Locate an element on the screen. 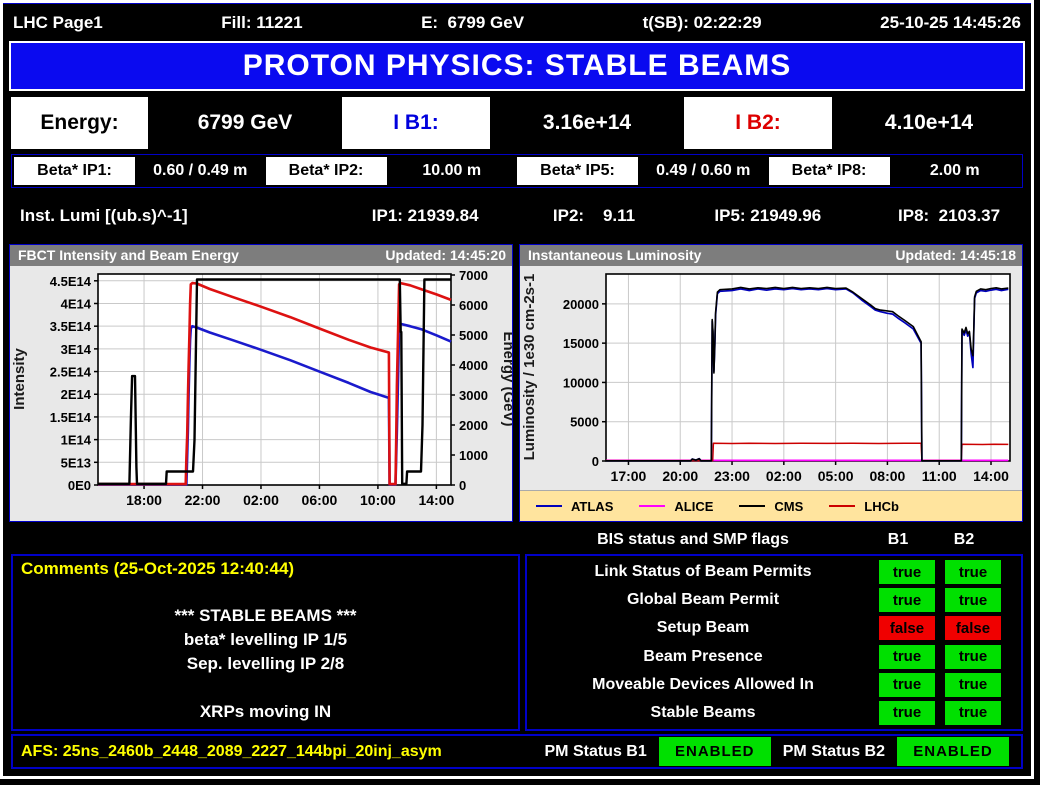  beta-ip8-label: Beta* IP8: is located at coordinates (829, 171).